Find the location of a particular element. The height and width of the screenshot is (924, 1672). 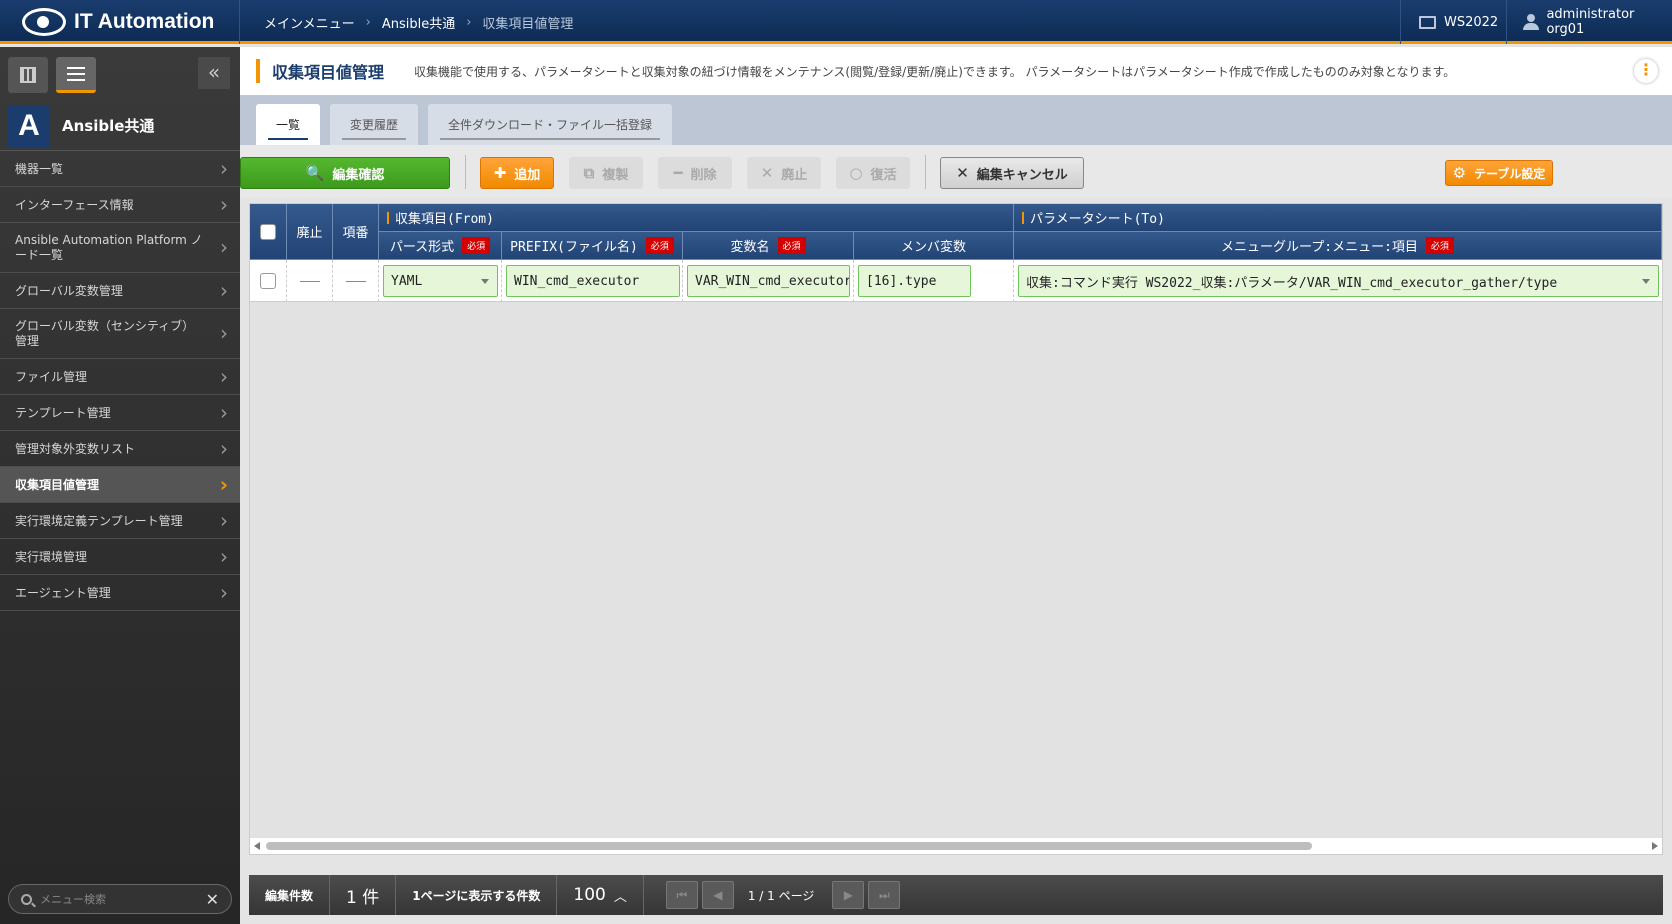

per-page-select: 100 ︿ is located at coordinates (600, 895).